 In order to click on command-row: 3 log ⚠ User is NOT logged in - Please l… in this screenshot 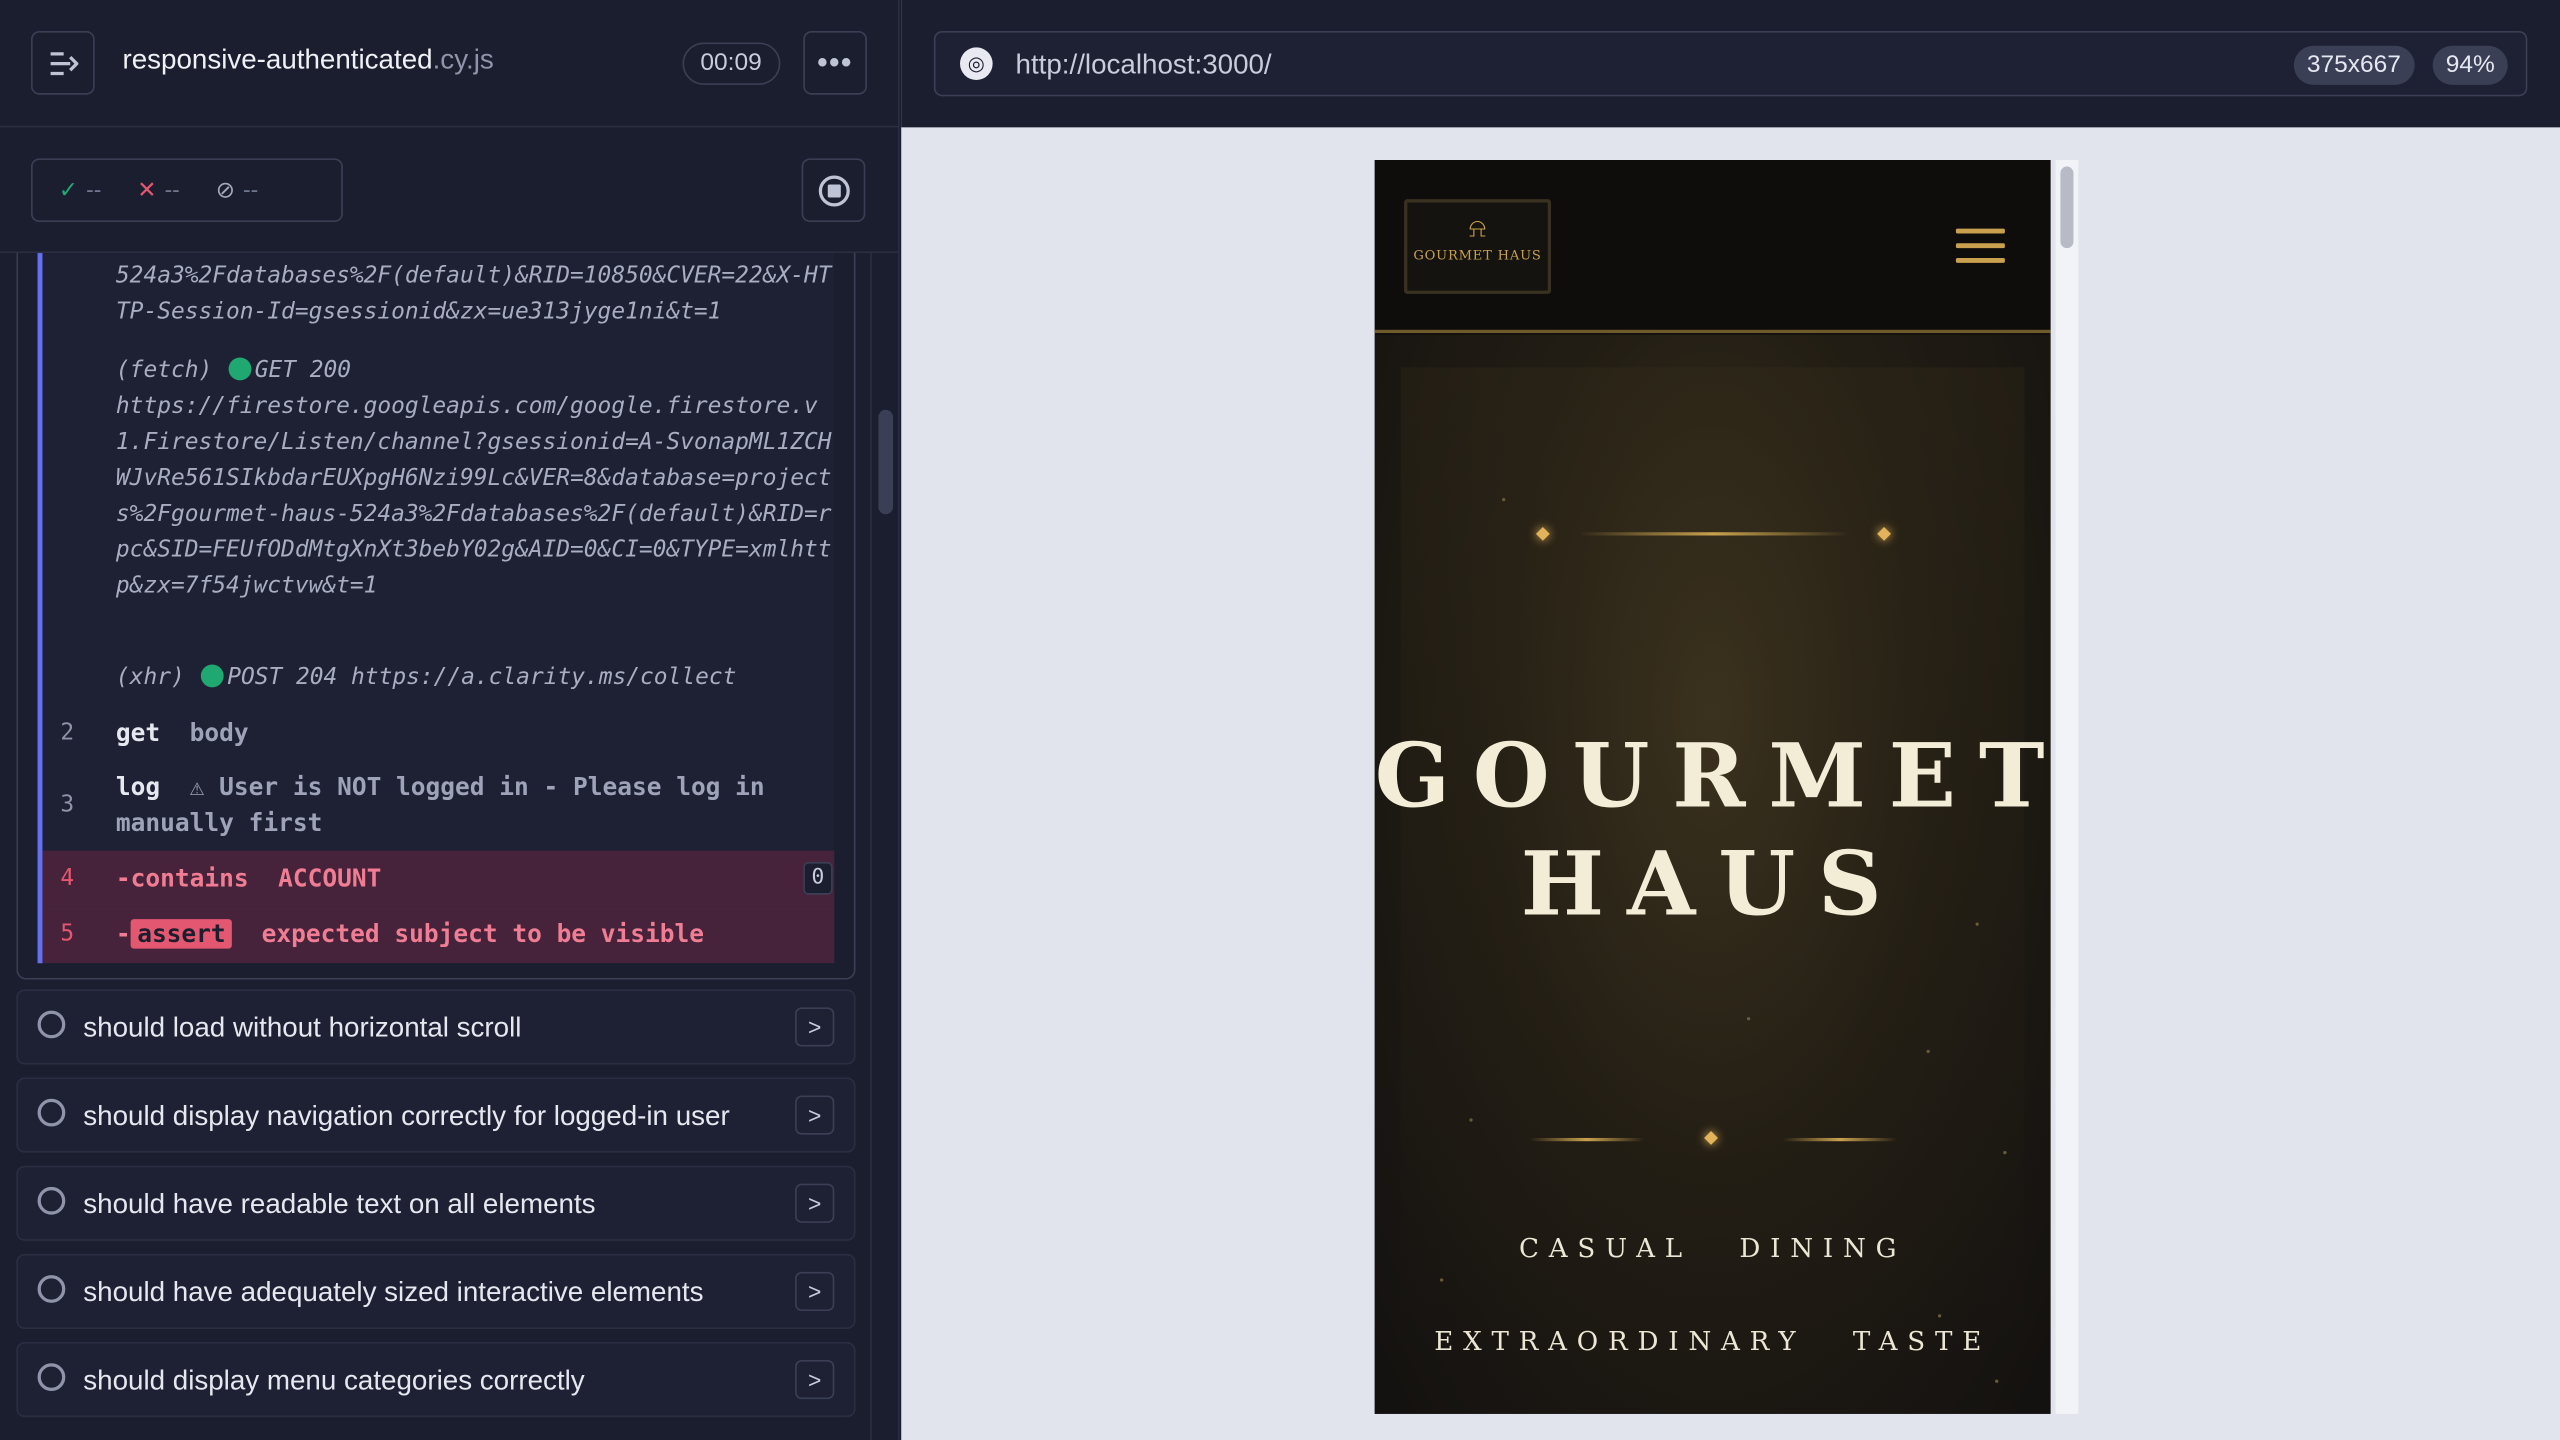, I will do `click(438, 805)`.